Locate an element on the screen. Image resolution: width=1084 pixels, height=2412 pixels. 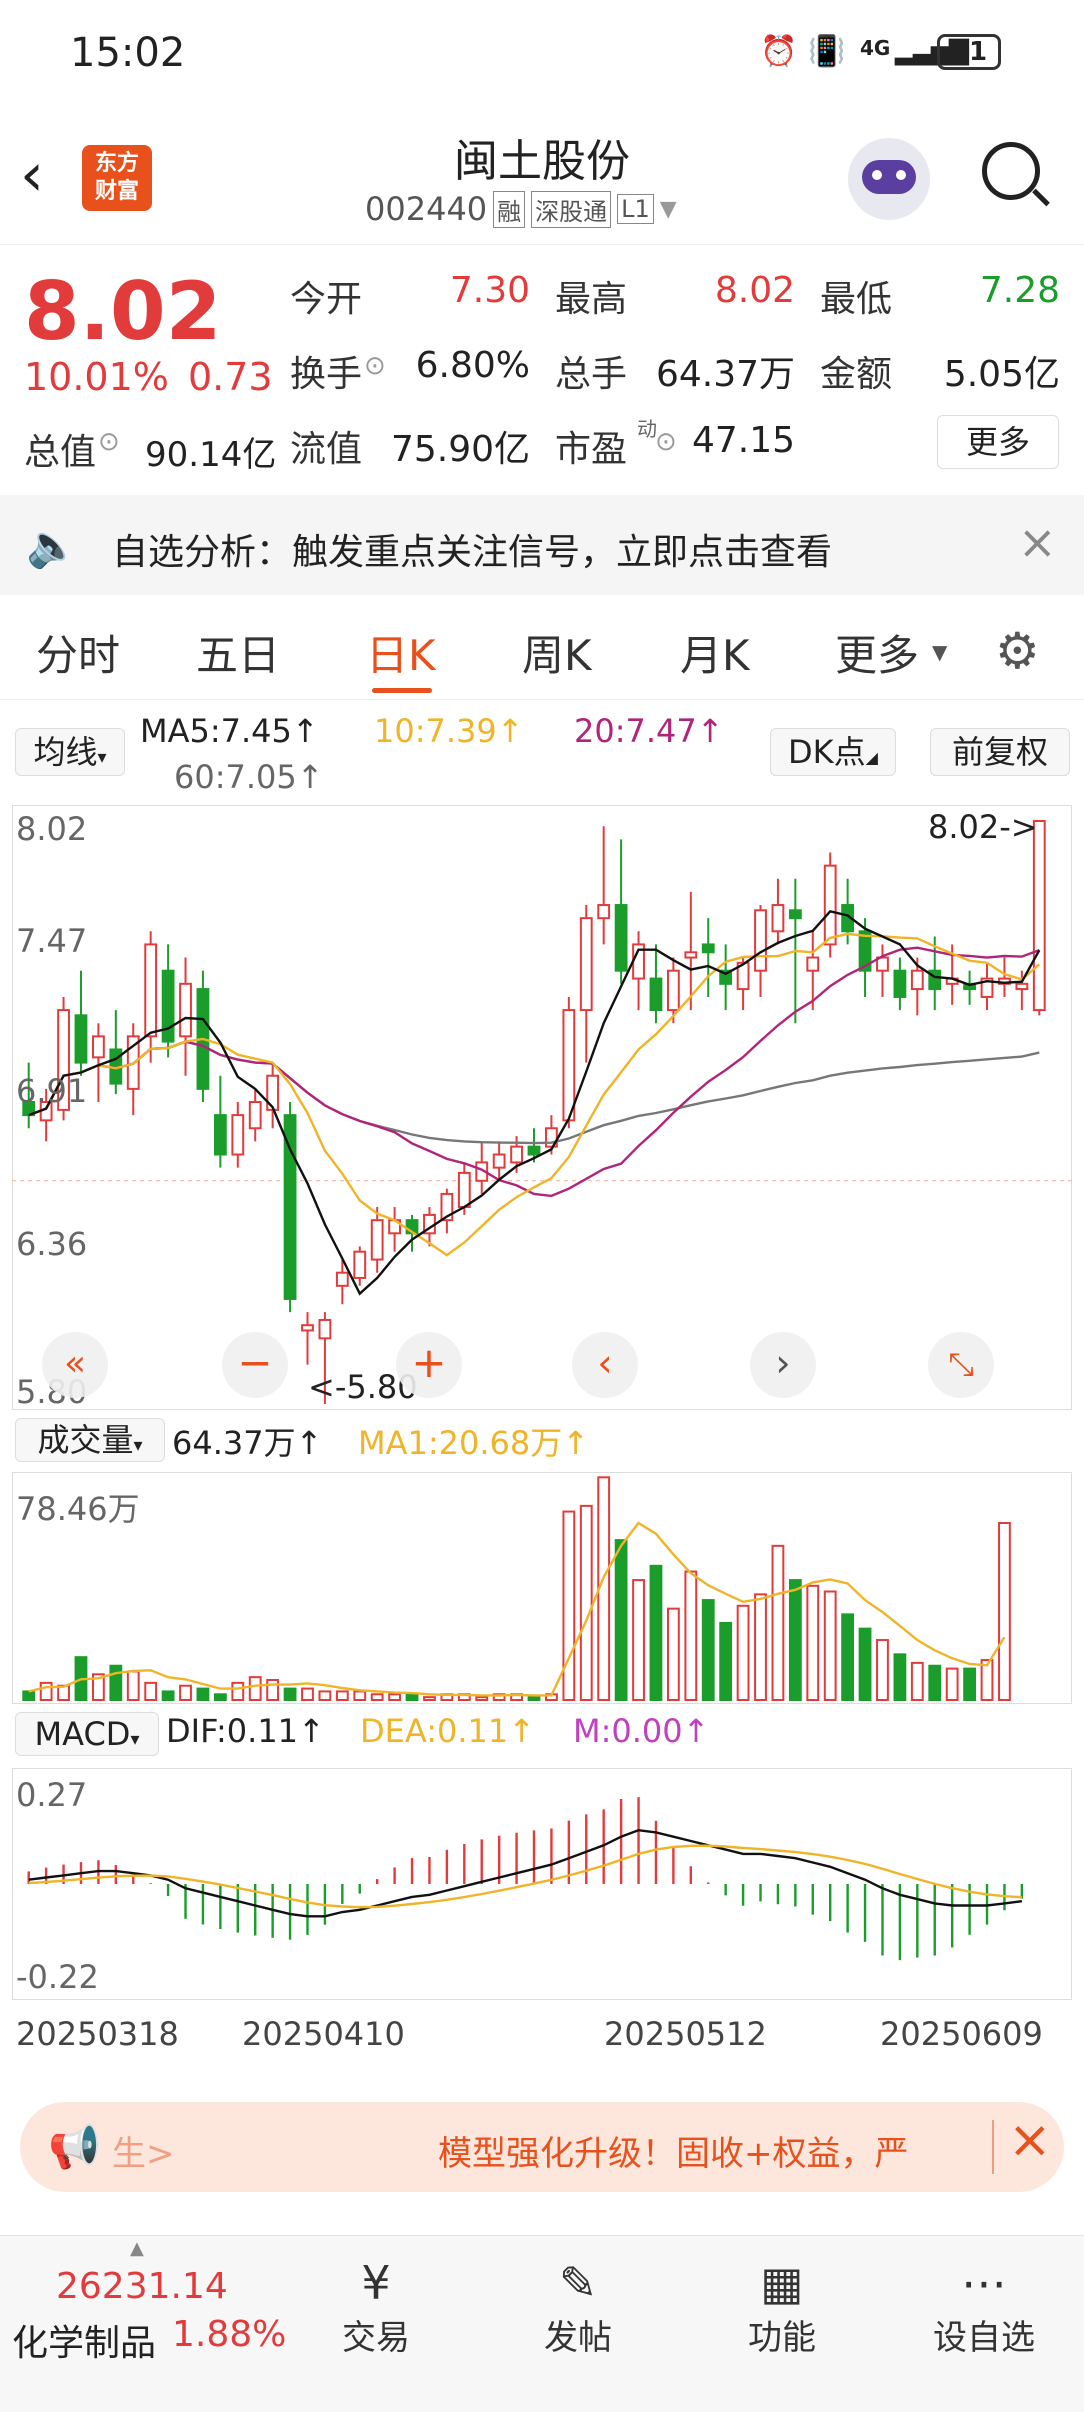
ma60-line is located at coordinates (534, 1092).